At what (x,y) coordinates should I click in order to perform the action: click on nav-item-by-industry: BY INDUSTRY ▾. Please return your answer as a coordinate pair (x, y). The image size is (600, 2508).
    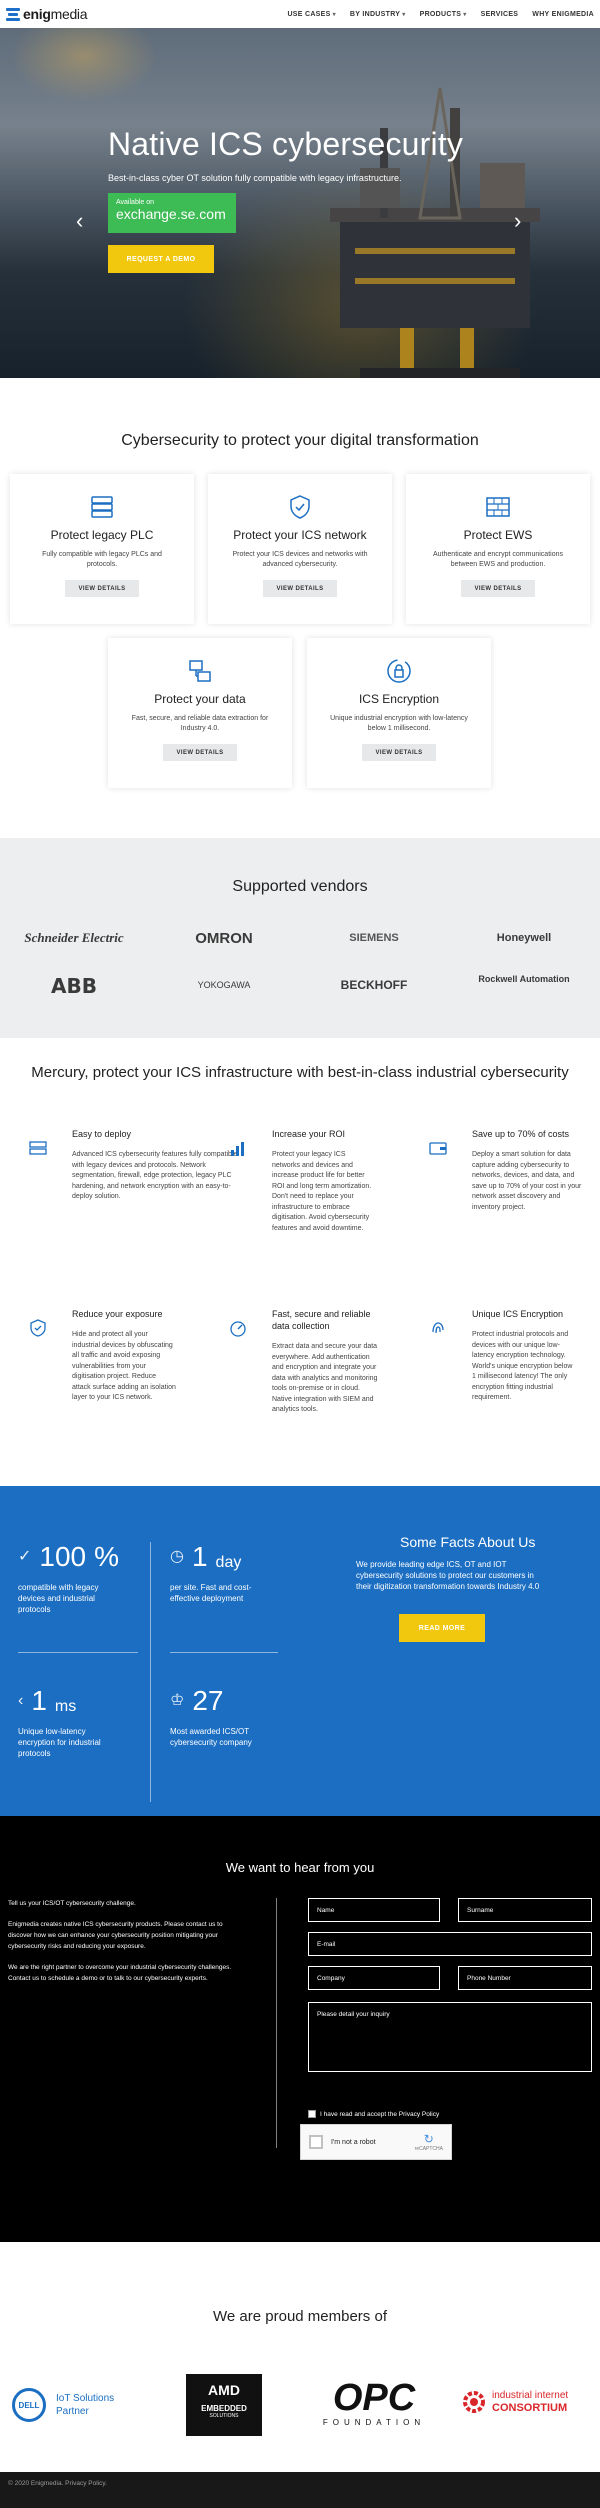
    Looking at the image, I should click on (378, 14).